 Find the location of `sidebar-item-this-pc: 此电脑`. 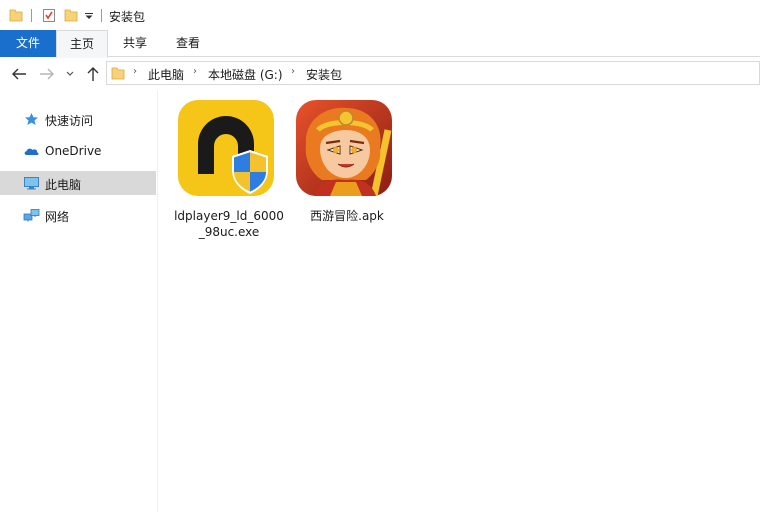

sidebar-item-this-pc: 此电脑 is located at coordinates (78, 183).